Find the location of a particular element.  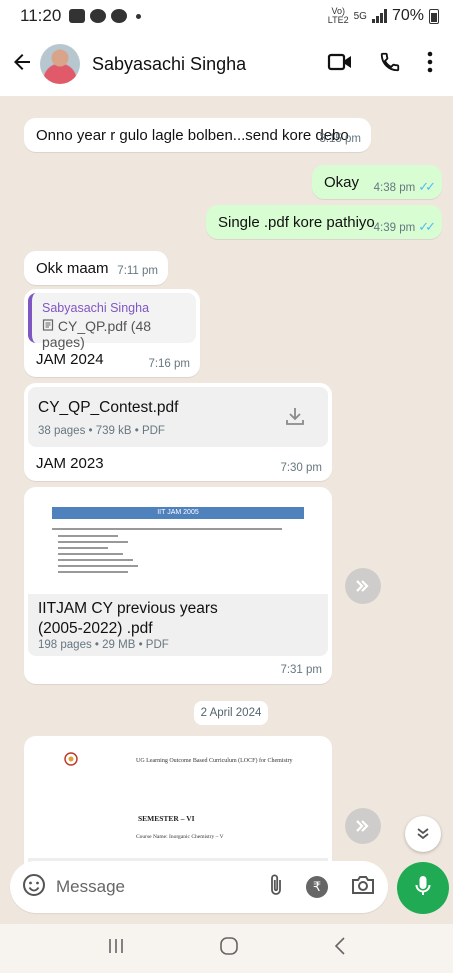

phone-icon is located at coordinates (390, 64).